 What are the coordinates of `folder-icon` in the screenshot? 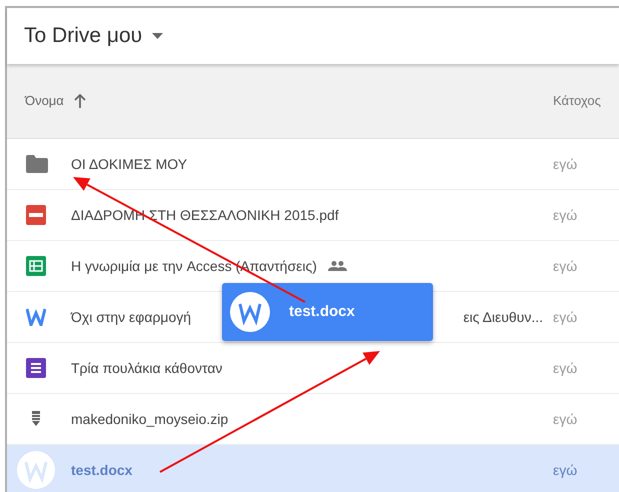 It's located at (37, 164).